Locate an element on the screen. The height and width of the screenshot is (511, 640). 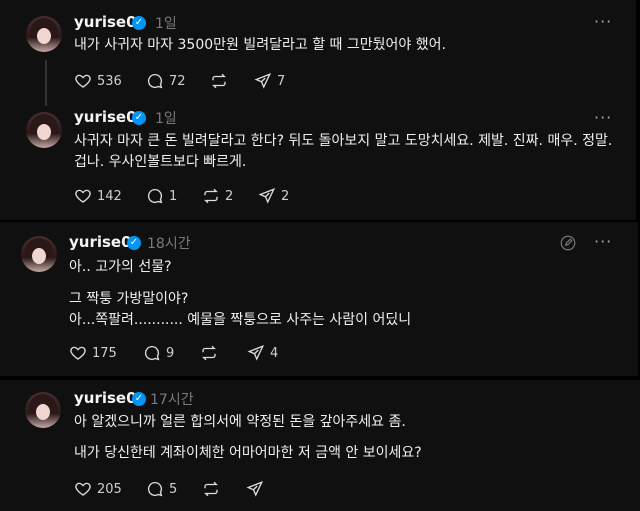
like-count: 536 is located at coordinates (109, 81).